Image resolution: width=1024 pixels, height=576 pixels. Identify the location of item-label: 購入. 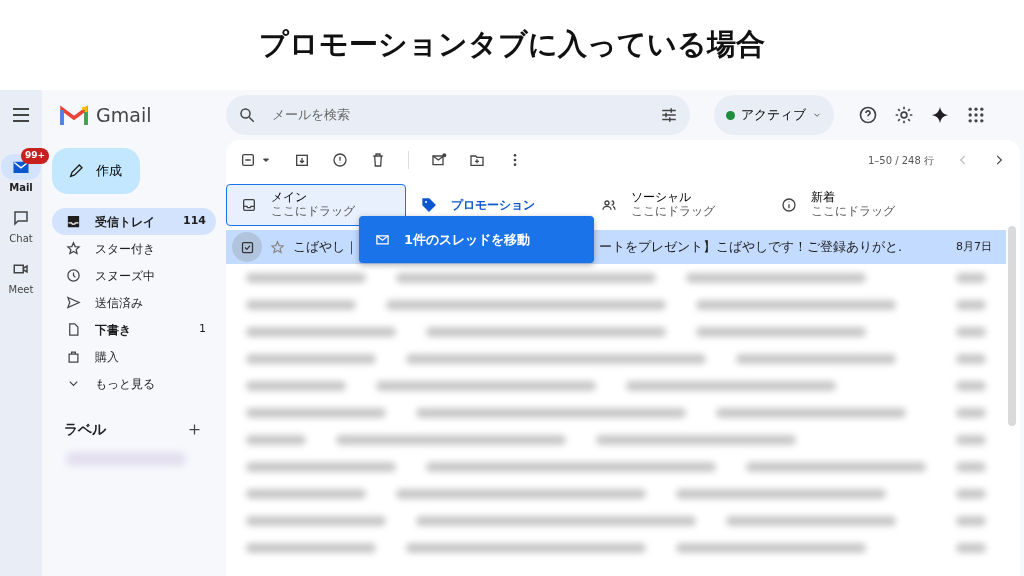
(108, 357).